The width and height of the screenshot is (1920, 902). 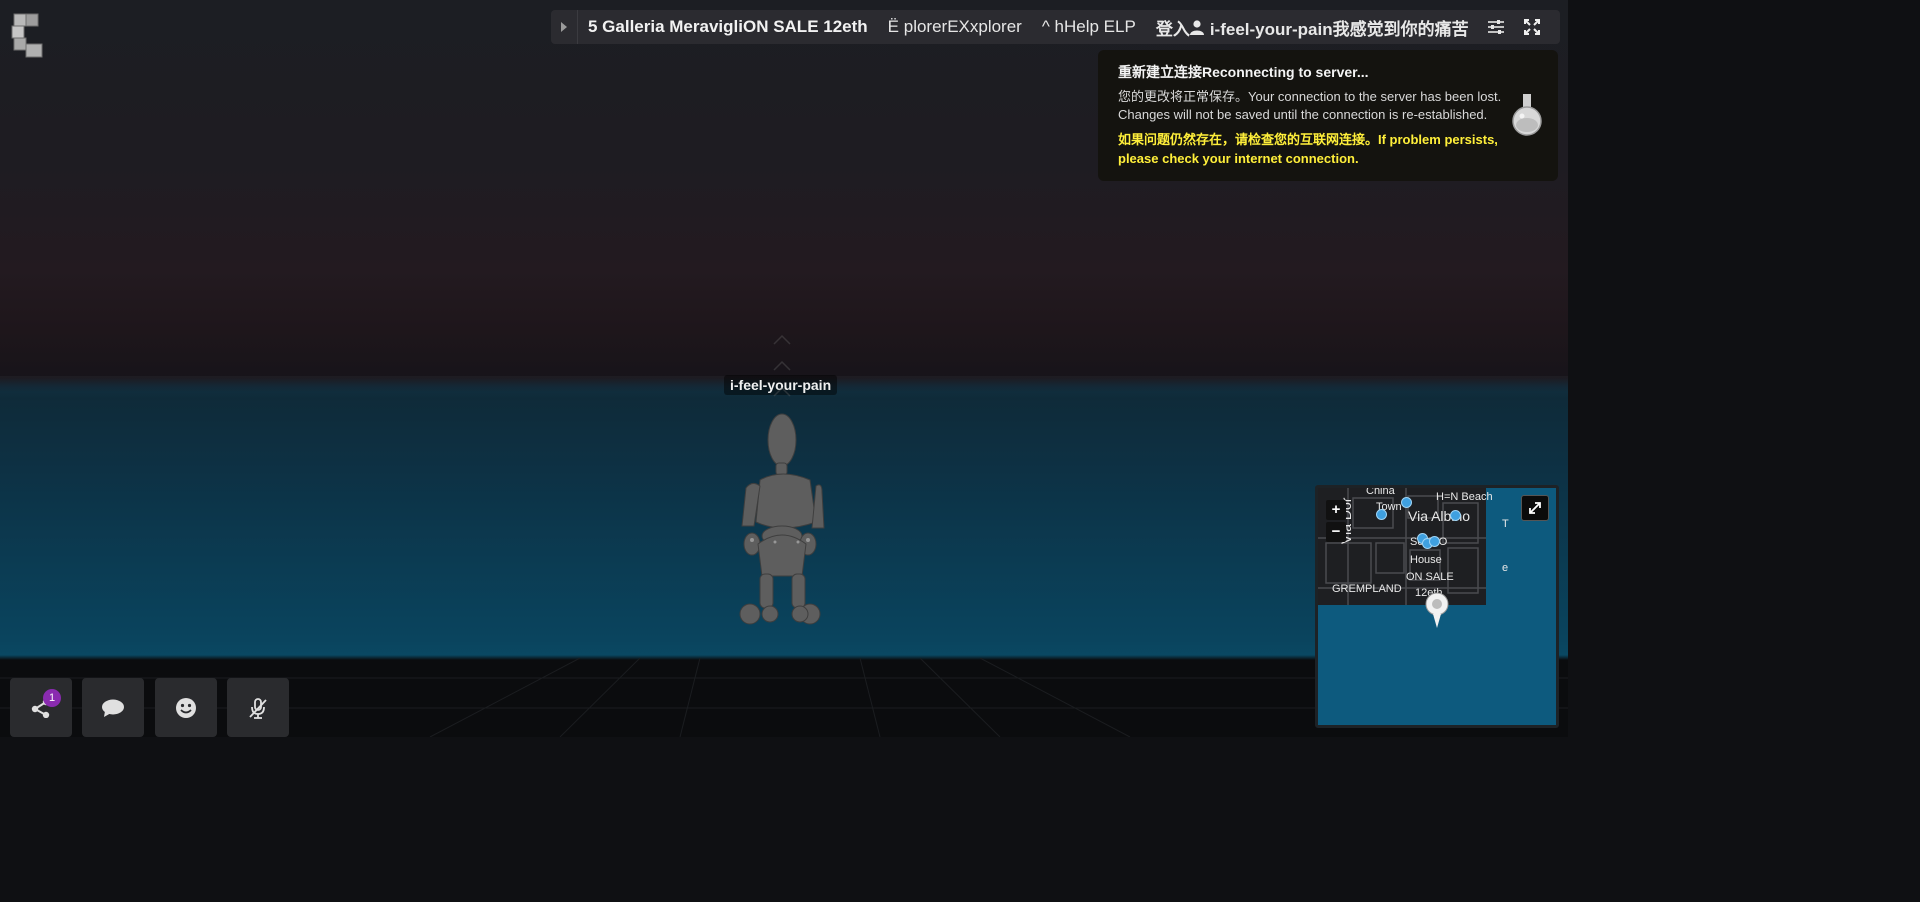 I want to click on user-icon, so click(x=1196, y=27).